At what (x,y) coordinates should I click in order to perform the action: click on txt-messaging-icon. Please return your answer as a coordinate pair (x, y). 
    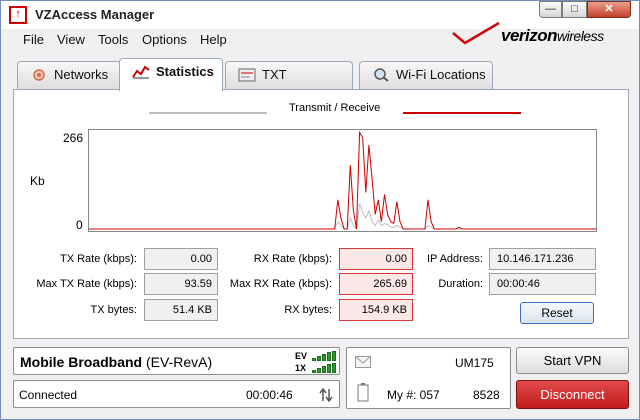
    Looking at the image, I should click on (247, 75).